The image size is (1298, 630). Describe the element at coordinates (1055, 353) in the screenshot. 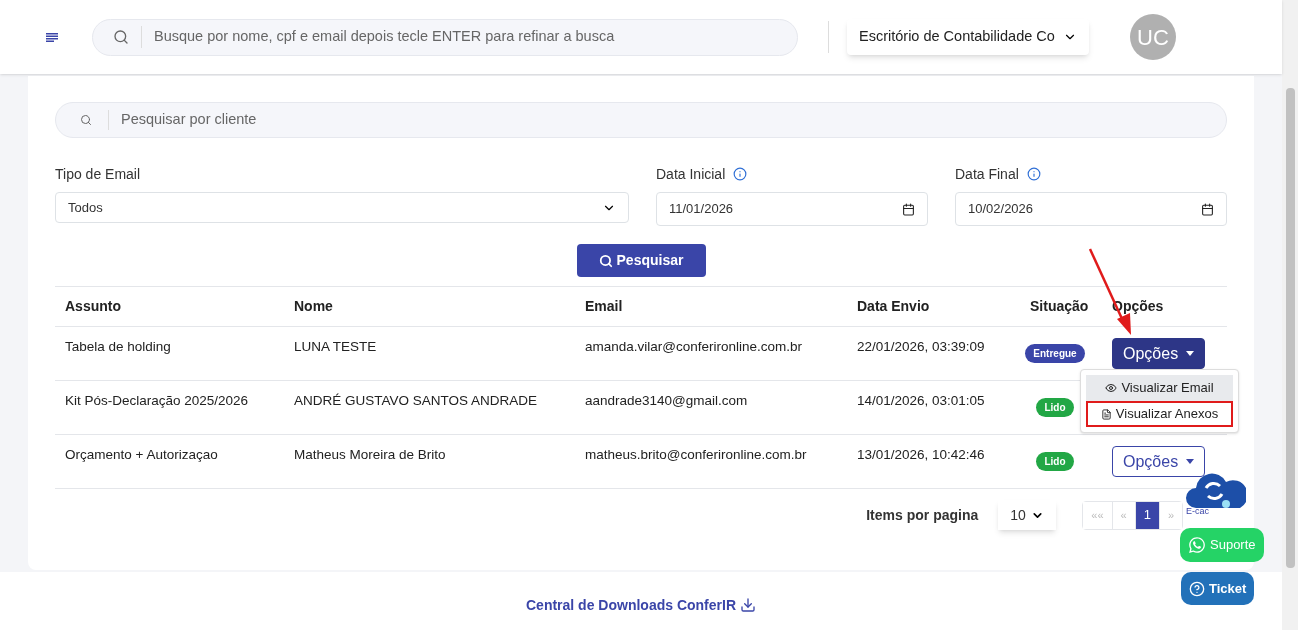

I see `status-badge: Entregue` at that location.